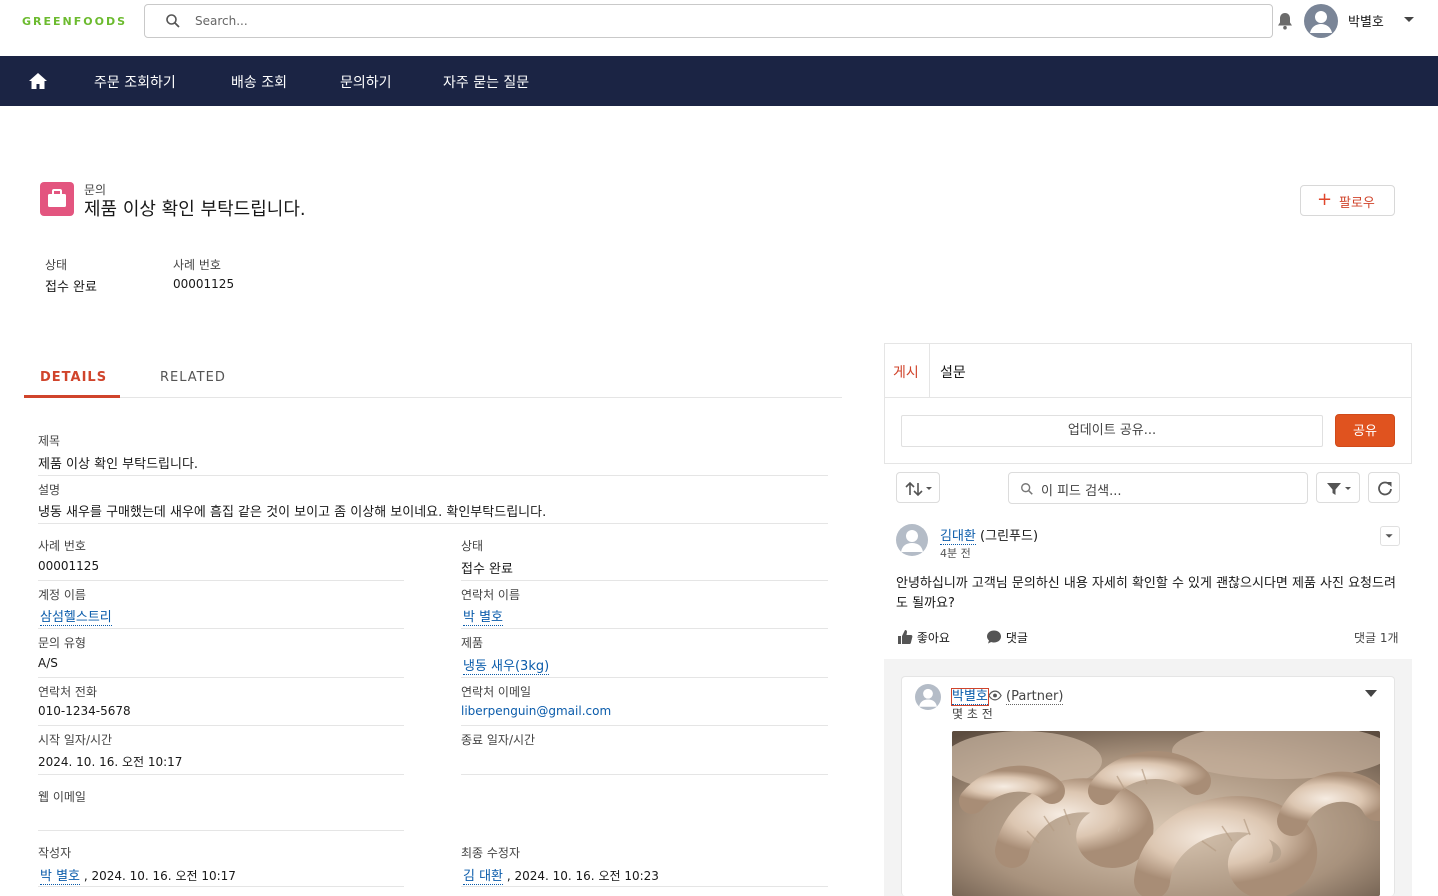 The height and width of the screenshot is (896, 1438). I want to click on field-label-start-time: 시작 일자/시간, so click(75, 740).